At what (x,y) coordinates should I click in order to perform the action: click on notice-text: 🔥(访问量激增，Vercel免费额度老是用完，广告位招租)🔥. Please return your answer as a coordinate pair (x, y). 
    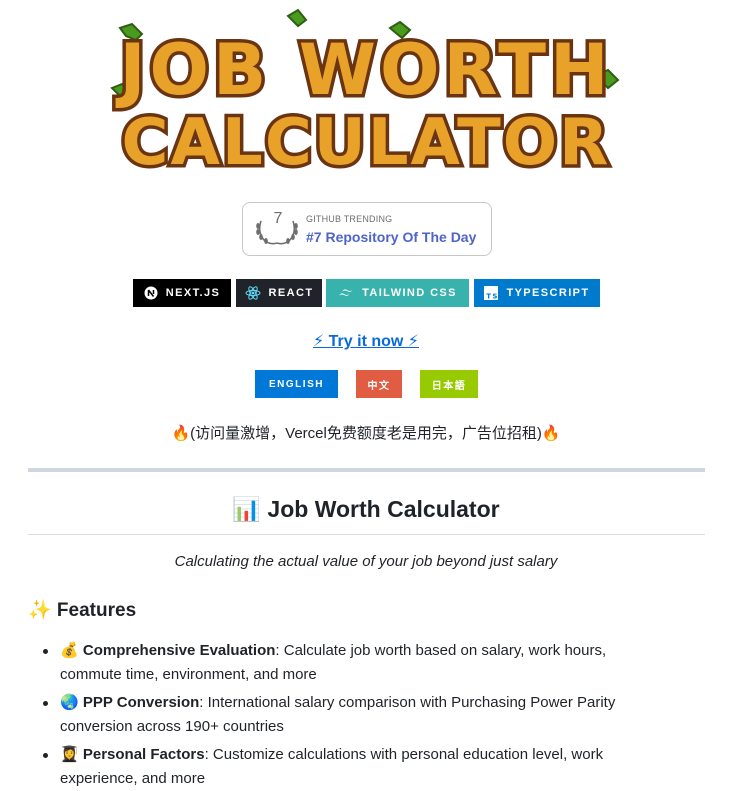
    Looking at the image, I should click on (366, 433).